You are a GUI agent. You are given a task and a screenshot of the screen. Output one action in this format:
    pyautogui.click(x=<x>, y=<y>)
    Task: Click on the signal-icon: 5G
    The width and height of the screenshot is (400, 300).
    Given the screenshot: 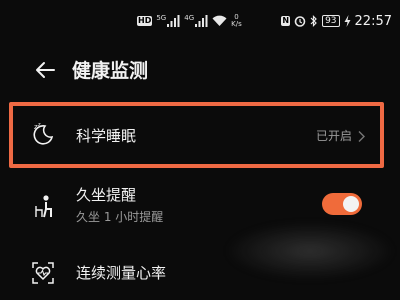 What is the action you would take?
    pyautogui.click(x=168, y=21)
    